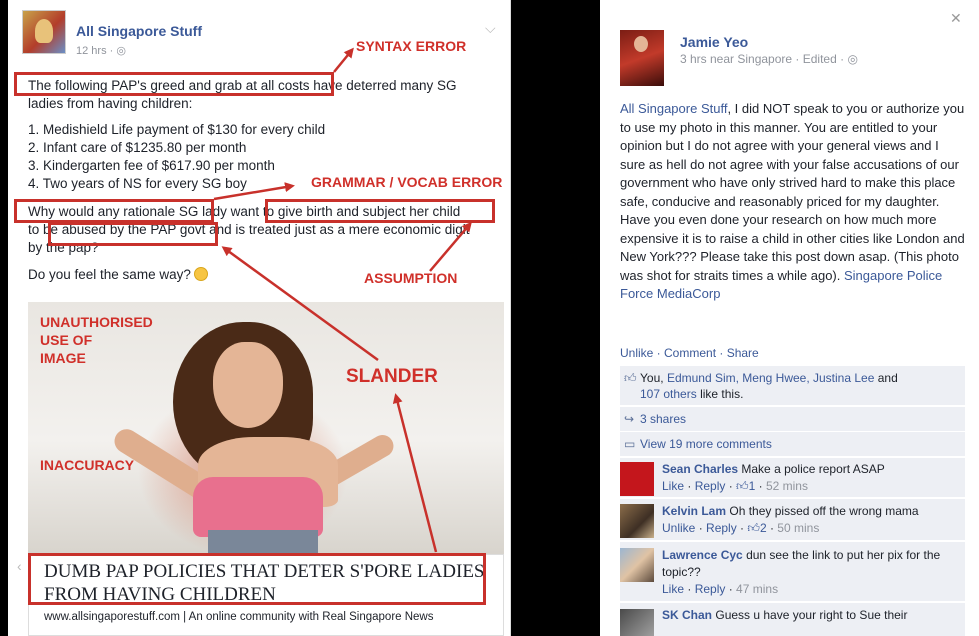 Image resolution: width=979 pixels, height=636 pixels. Describe the element at coordinates (689, 353) in the screenshot. I see `post-actions: Unlike · Comment · Share` at that location.